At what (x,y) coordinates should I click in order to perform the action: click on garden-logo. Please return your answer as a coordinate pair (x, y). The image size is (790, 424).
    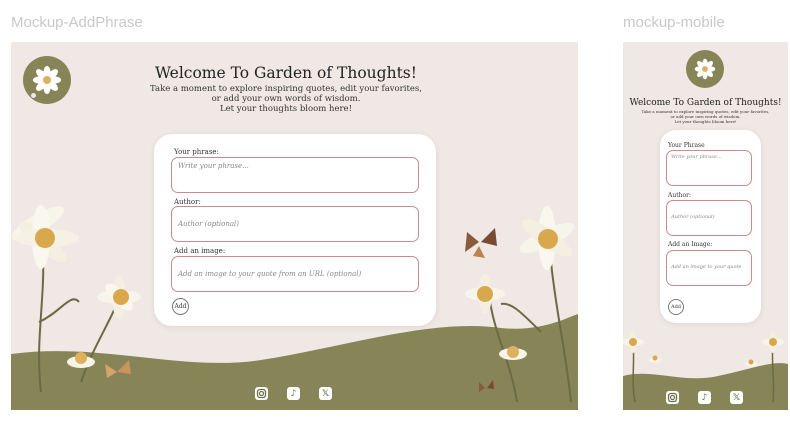
    Looking at the image, I should click on (47, 80).